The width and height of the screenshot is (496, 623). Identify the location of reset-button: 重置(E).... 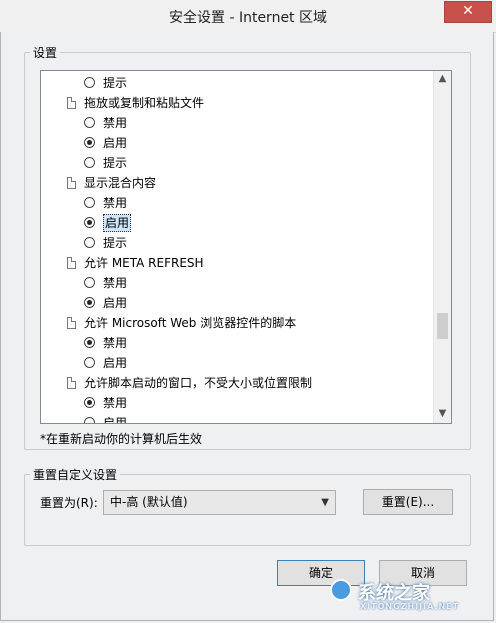
(408, 502).